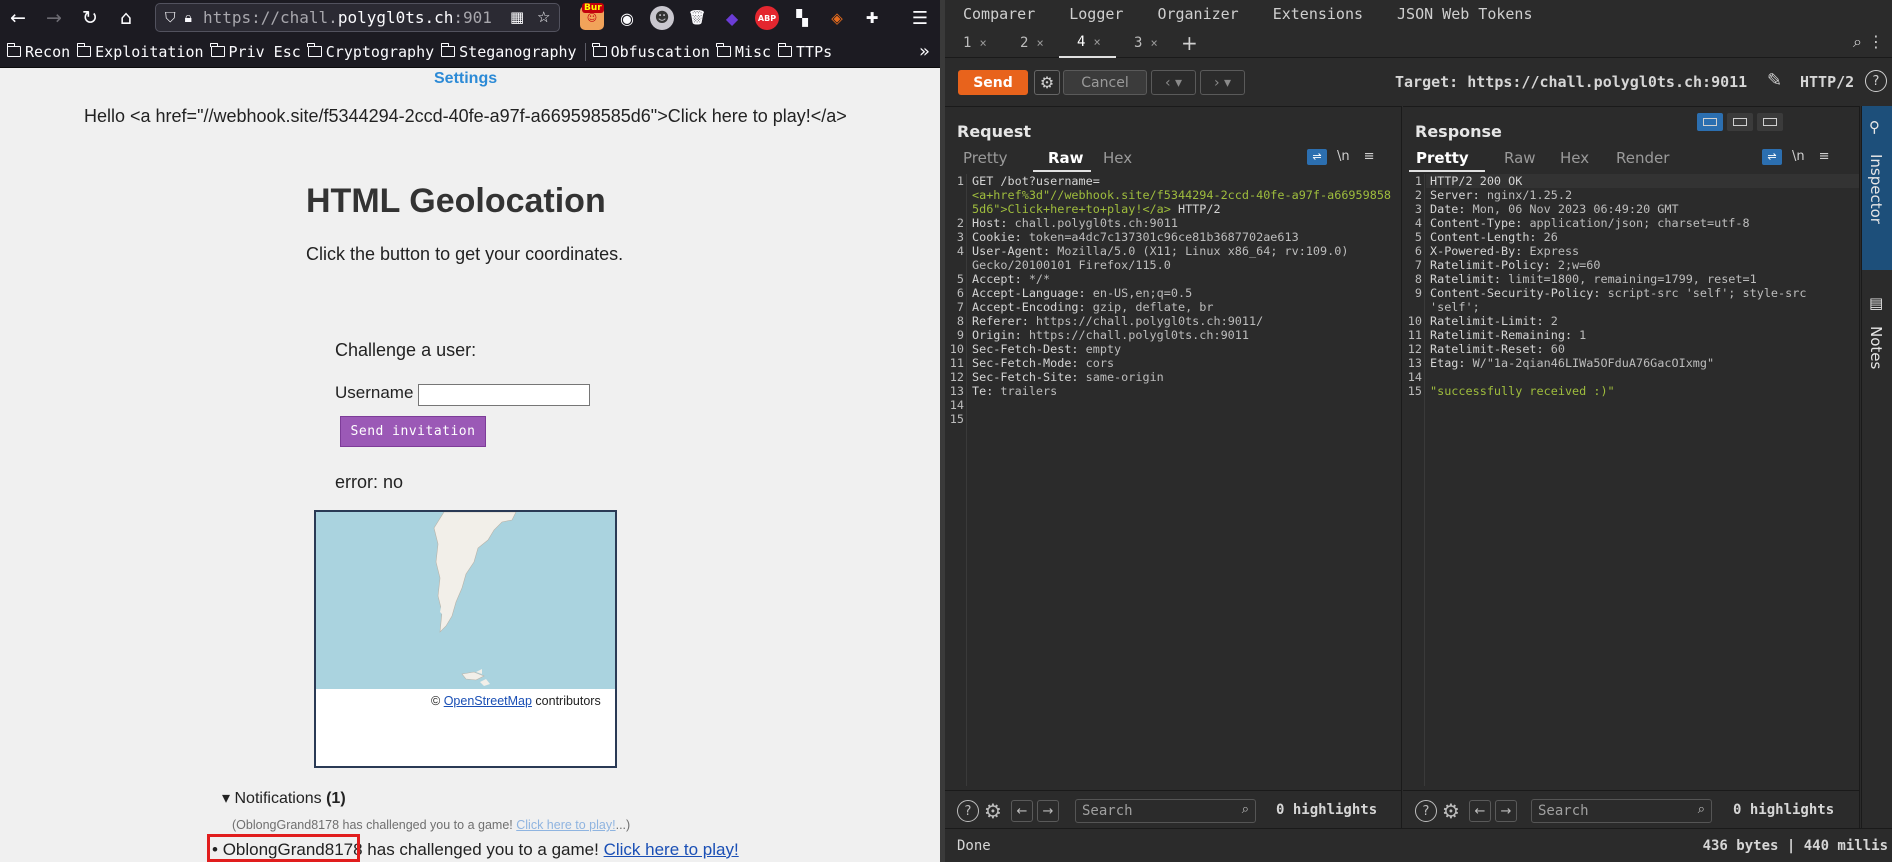 The width and height of the screenshot is (1892, 862). I want to click on response-search-input, so click(1613, 811).